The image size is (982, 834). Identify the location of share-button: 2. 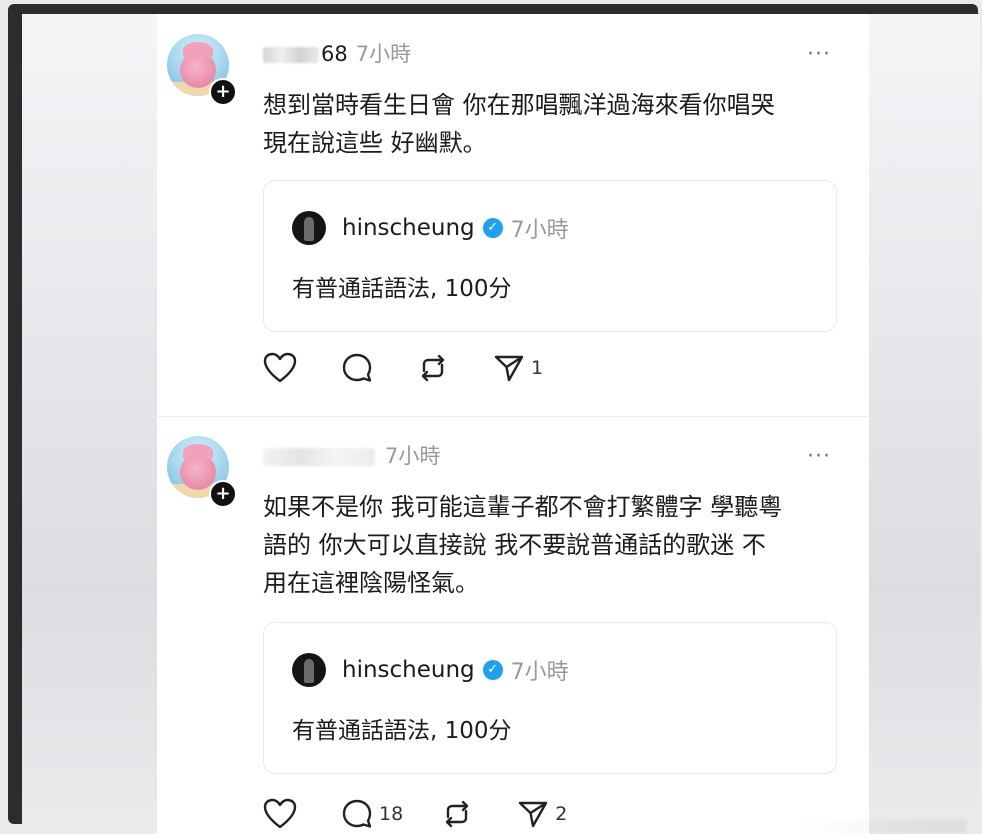
(542, 814).